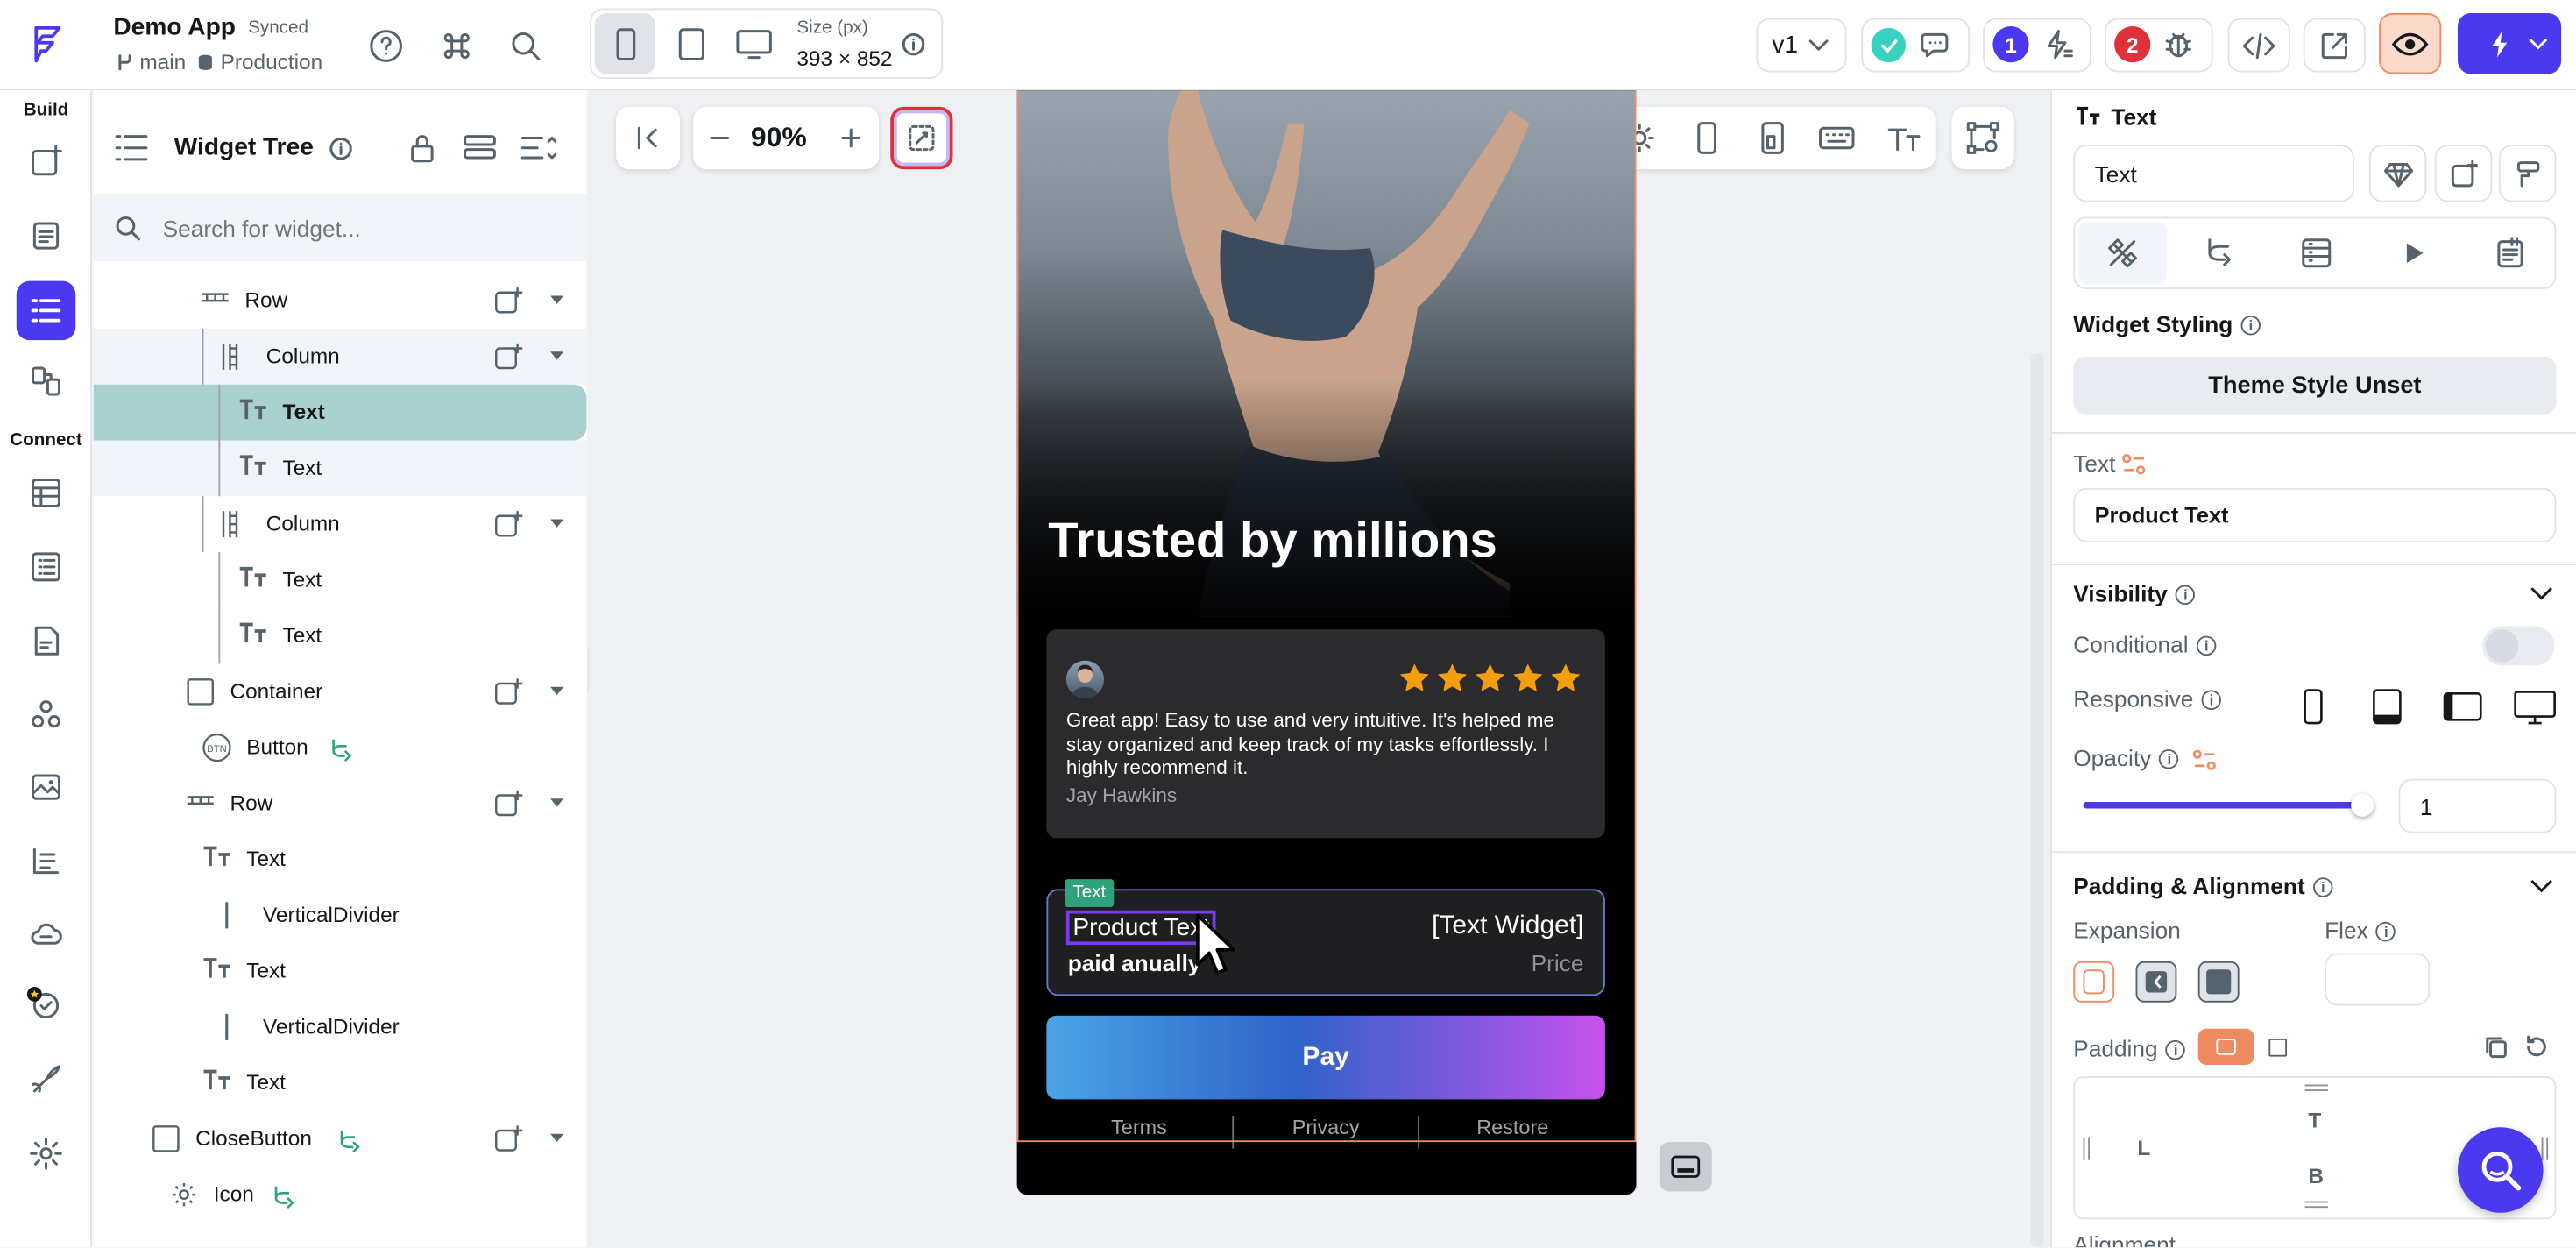 The image size is (2576, 1248). I want to click on padding-individual-button, so click(2277, 1047).